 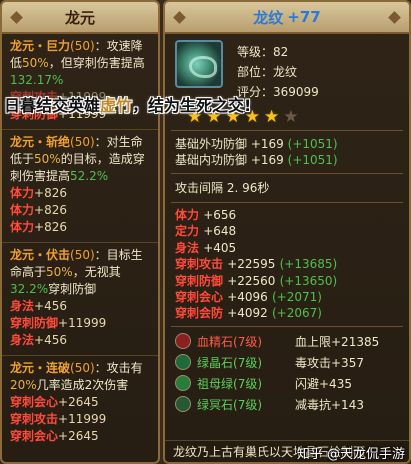 I want to click on item-header: 龙纹 +77, so click(x=287, y=18).